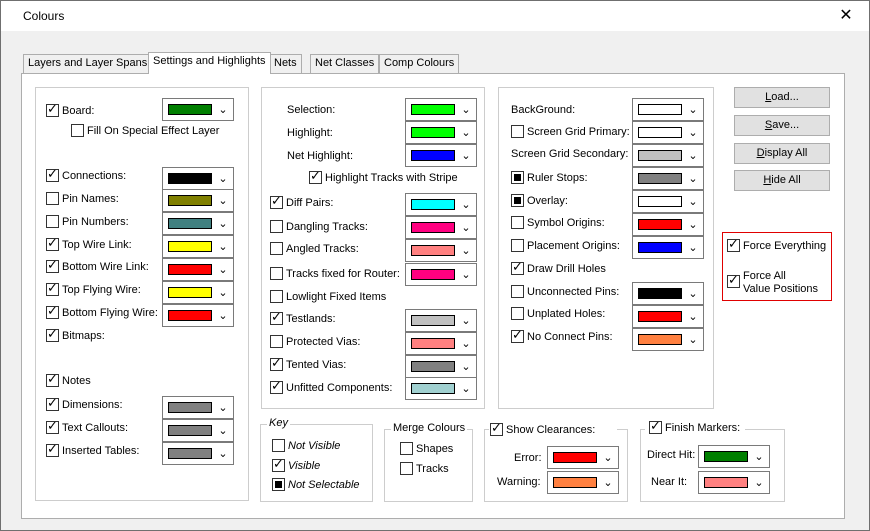 This screenshot has width=870, height=531. Describe the element at coordinates (311, 319) in the screenshot. I see `testlands-label: Testlands:` at that location.